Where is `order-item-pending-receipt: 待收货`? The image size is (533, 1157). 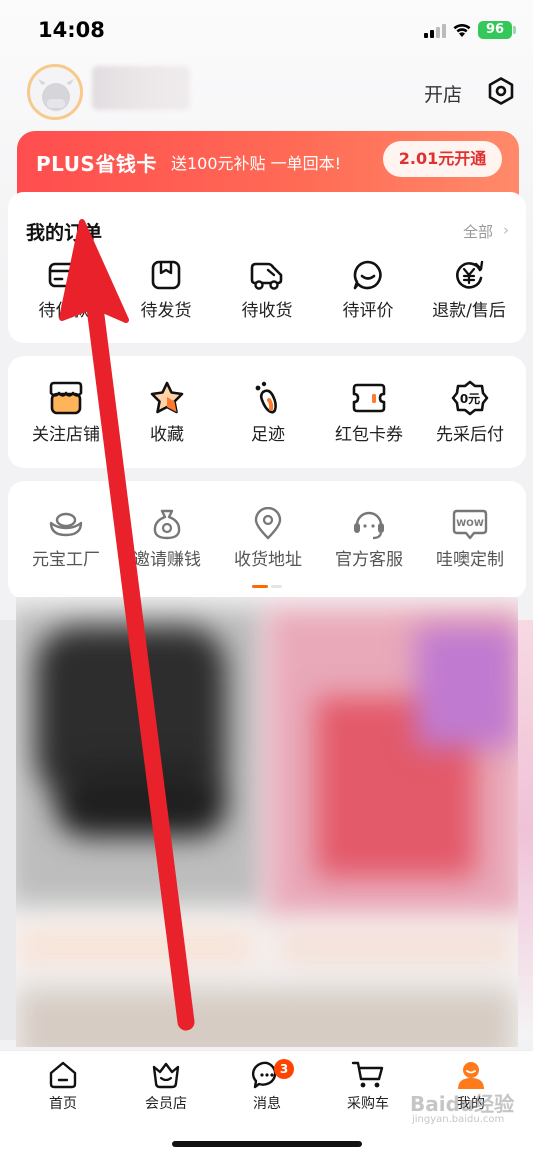 order-item-pending-receipt: 待收货 is located at coordinates (267, 289).